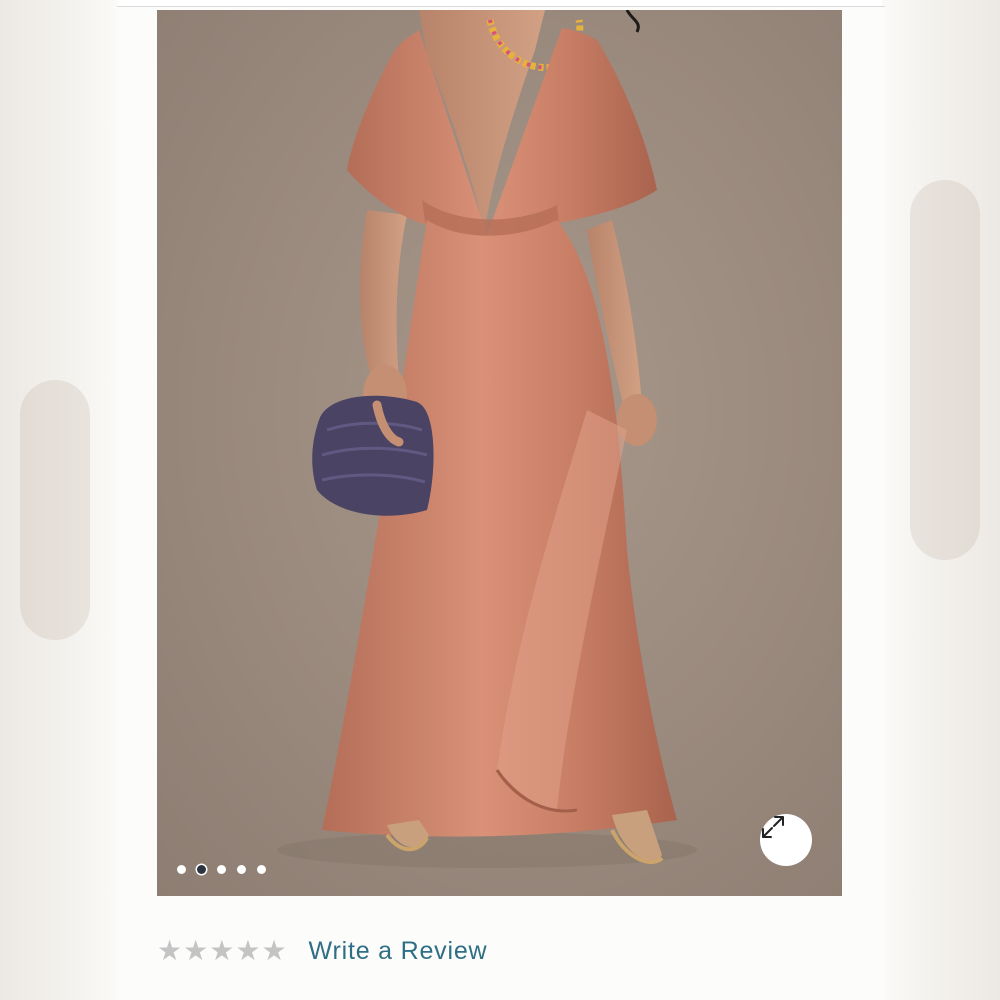  Describe the element at coordinates (201, 869) in the screenshot. I see `carousel-dot-active` at that location.